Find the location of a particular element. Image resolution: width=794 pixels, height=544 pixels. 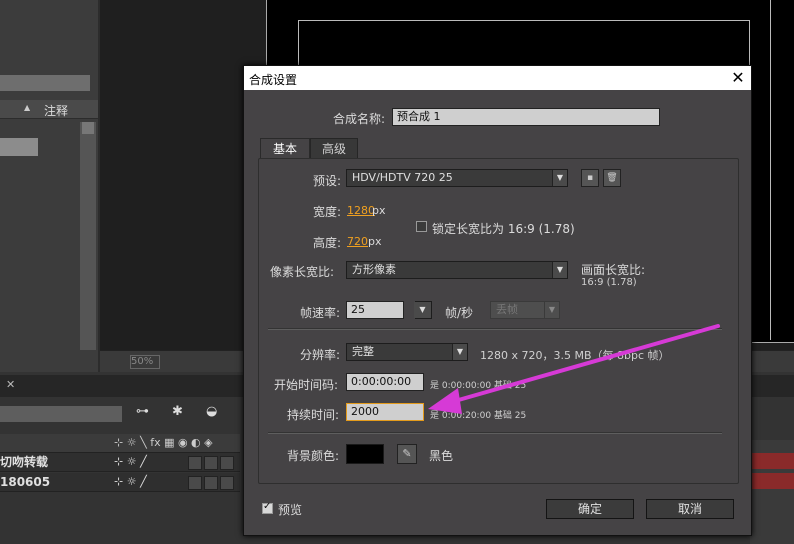

annotation-arrow is located at coordinates (574, 369).